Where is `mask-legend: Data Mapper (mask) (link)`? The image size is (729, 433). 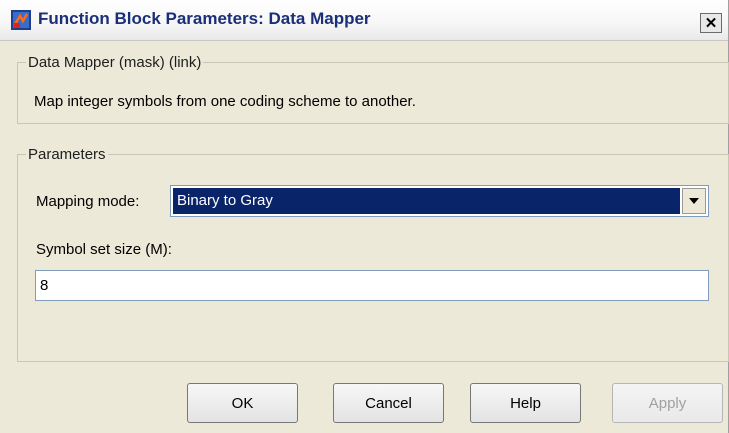
mask-legend: Data Mapper (mask) (link) is located at coordinates (115, 62).